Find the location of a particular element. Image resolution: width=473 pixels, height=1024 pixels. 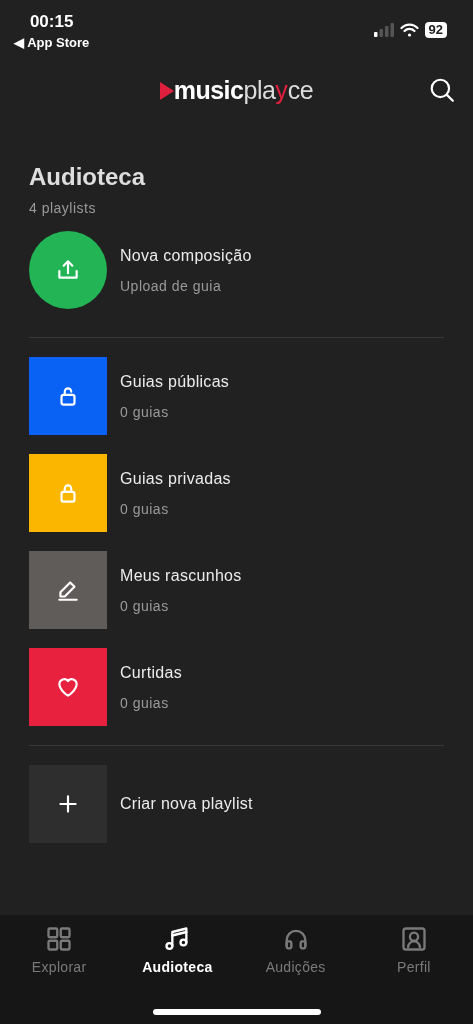

item-title: Guias públicas is located at coordinates (175, 381).